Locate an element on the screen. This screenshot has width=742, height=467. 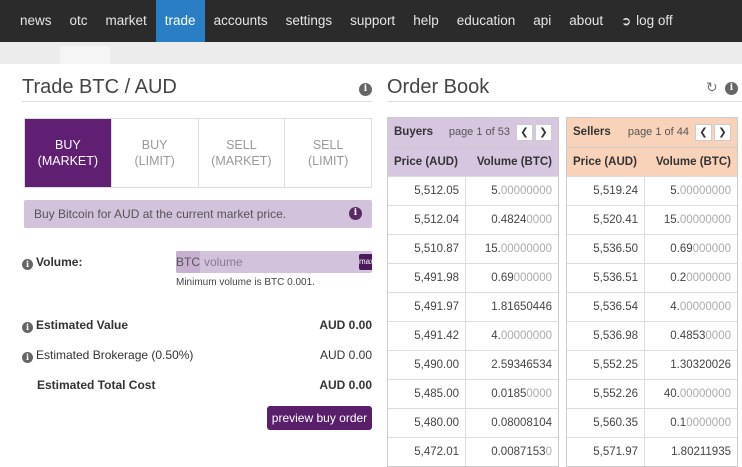
brokerage-value: AUD 0.00 is located at coordinates (345, 355).